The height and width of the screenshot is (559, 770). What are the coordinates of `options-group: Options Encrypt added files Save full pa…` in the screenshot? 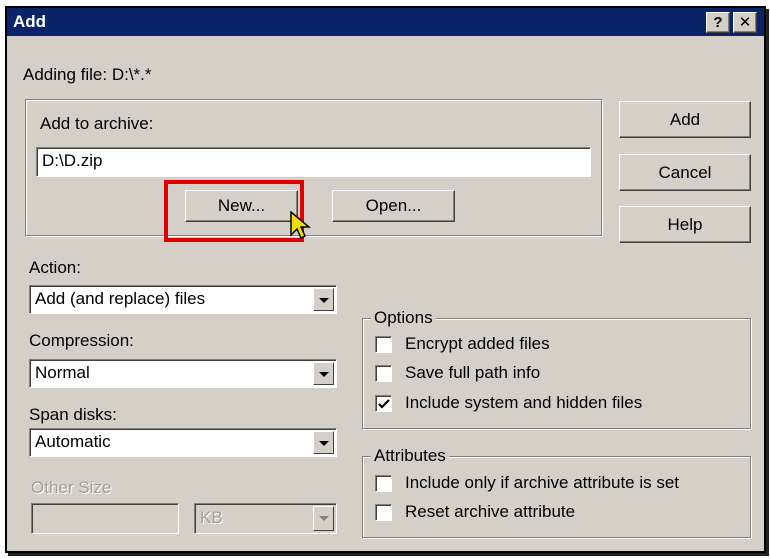 It's located at (556, 368).